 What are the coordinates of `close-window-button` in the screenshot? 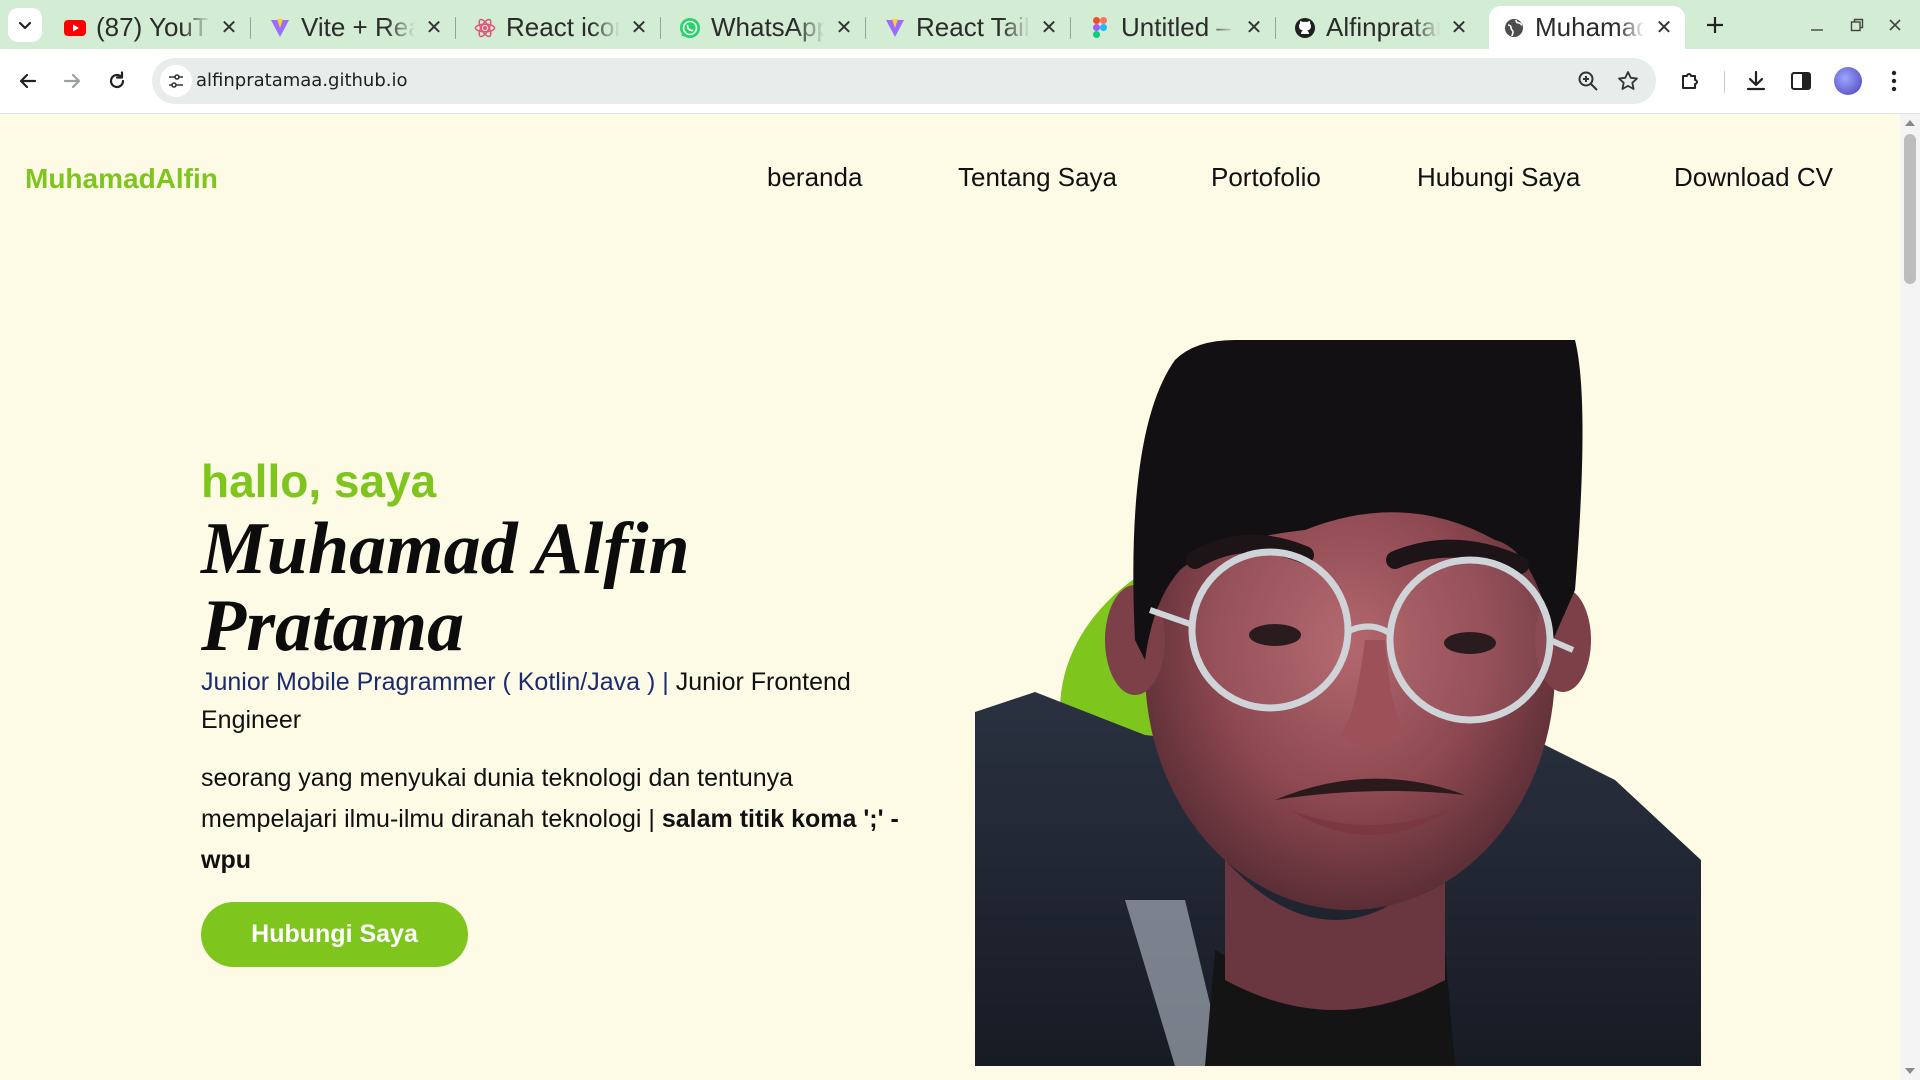 It's located at (1895, 25).